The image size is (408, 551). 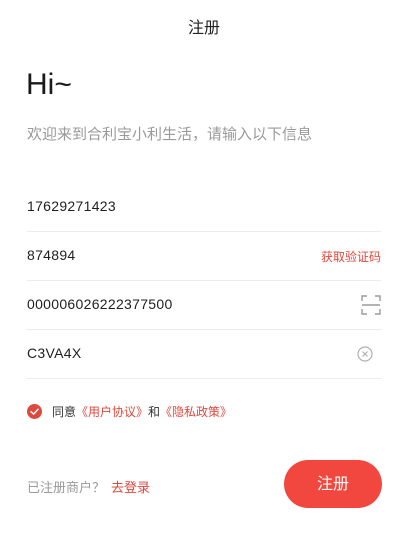 I want to click on get-code-button: 获取验证码, so click(x=351, y=256).